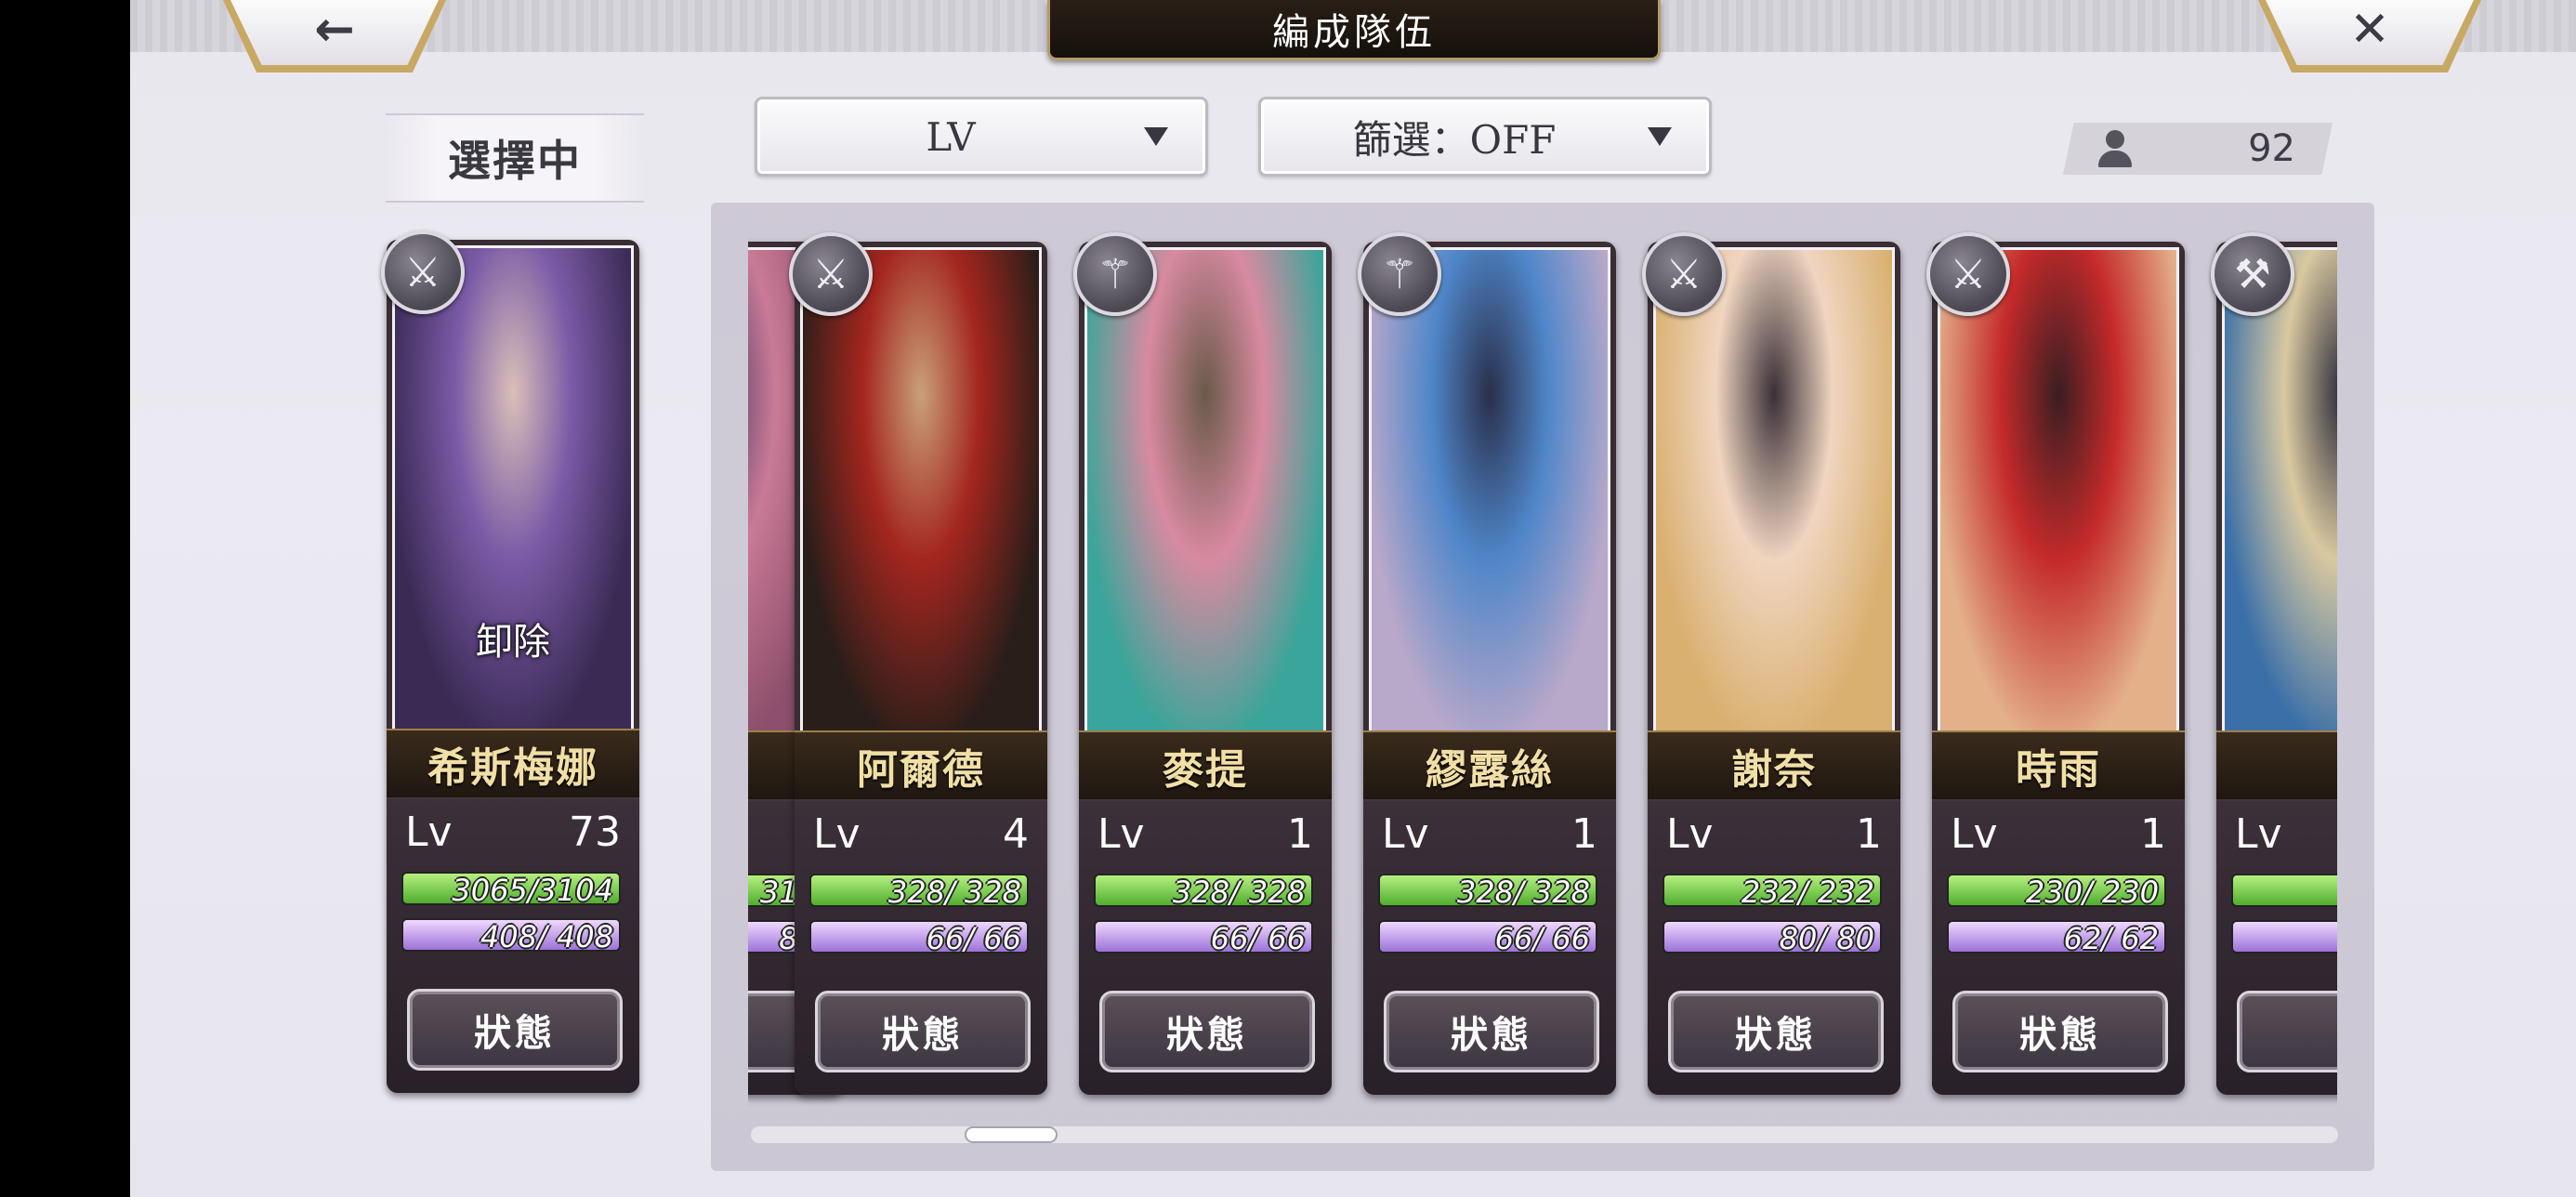 The image size is (2576, 1197). I want to click on character-card: 阿爾德 Lv 4 328/ 328 66/ 66 狀態, so click(921, 668).